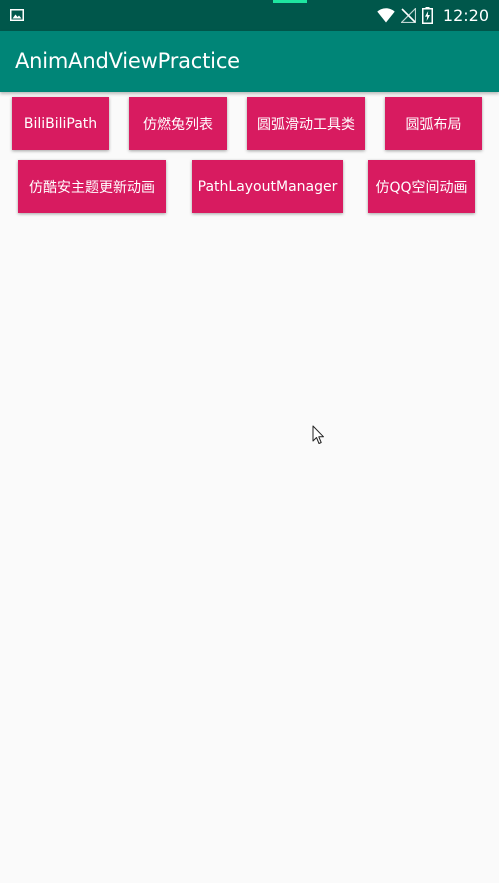 This screenshot has width=499, height=883. What do you see at coordinates (249, 61) in the screenshot?
I see `app-toolbar: AnimAndViewPractice` at bounding box center [249, 61].